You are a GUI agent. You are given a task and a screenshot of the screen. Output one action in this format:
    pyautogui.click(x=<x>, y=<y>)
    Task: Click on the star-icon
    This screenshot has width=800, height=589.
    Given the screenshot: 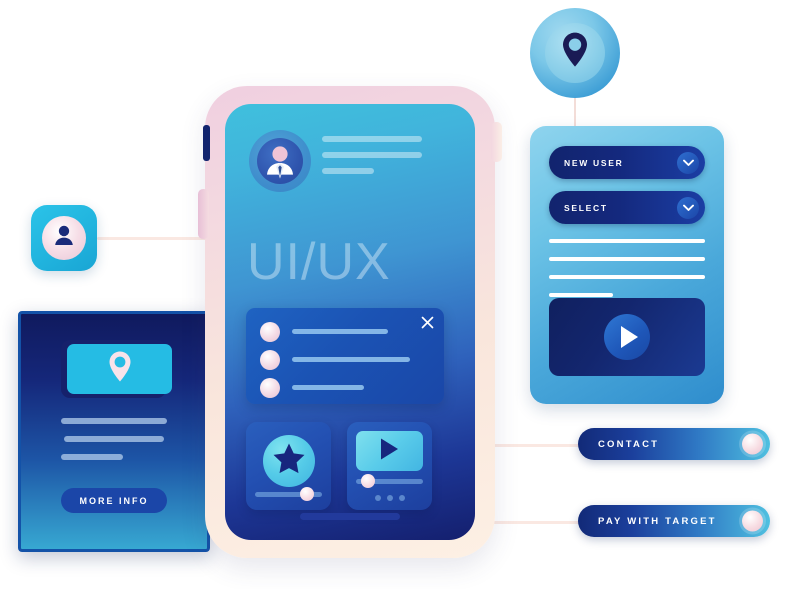 What is the action you would take?
    pyautogui.click(x=289, y=461)
    